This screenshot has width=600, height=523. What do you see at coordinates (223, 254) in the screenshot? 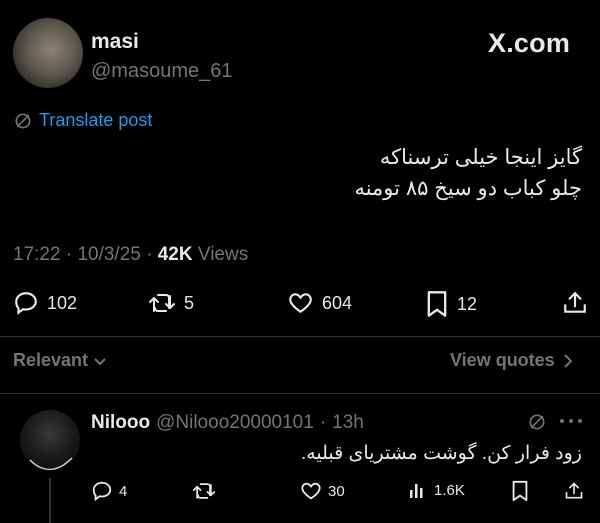
I see `views-label: Views` at bounding box center [223, 254].